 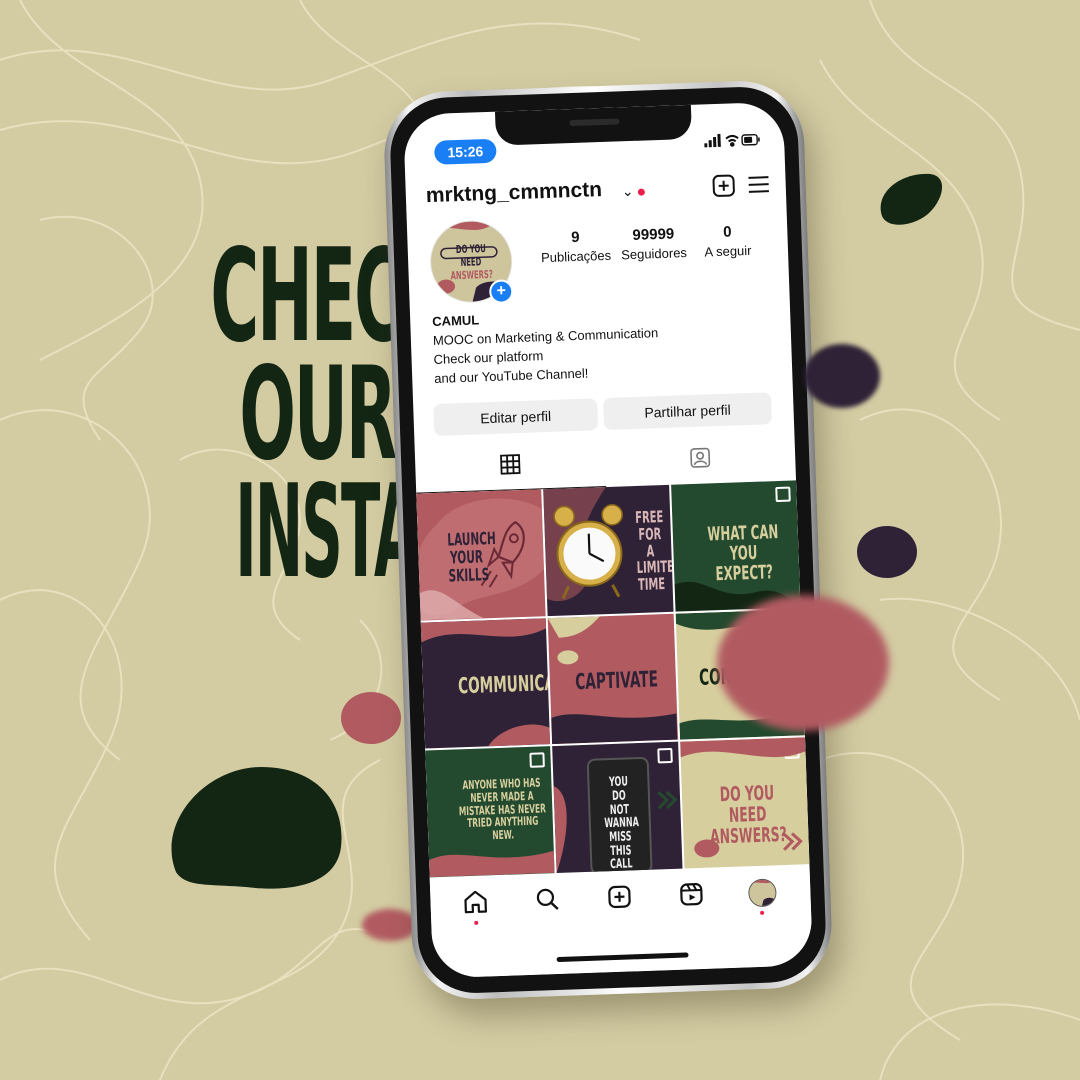 I want to click on tab-posts-grid, so click(x=510, y=468).